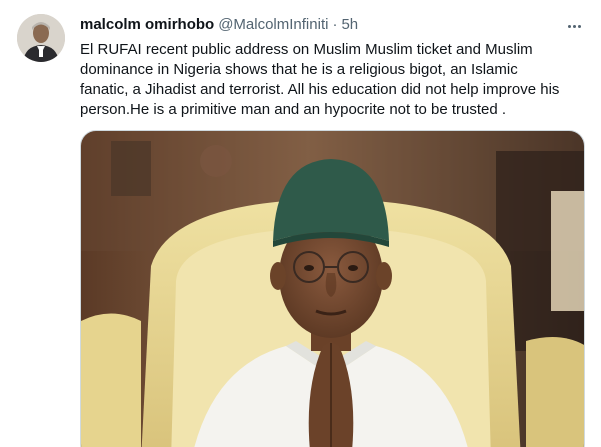 Image resolution: width=601 pixels, height=447 pixels. I want to click on tweet-timestamp: 5h, so click(349, 24).